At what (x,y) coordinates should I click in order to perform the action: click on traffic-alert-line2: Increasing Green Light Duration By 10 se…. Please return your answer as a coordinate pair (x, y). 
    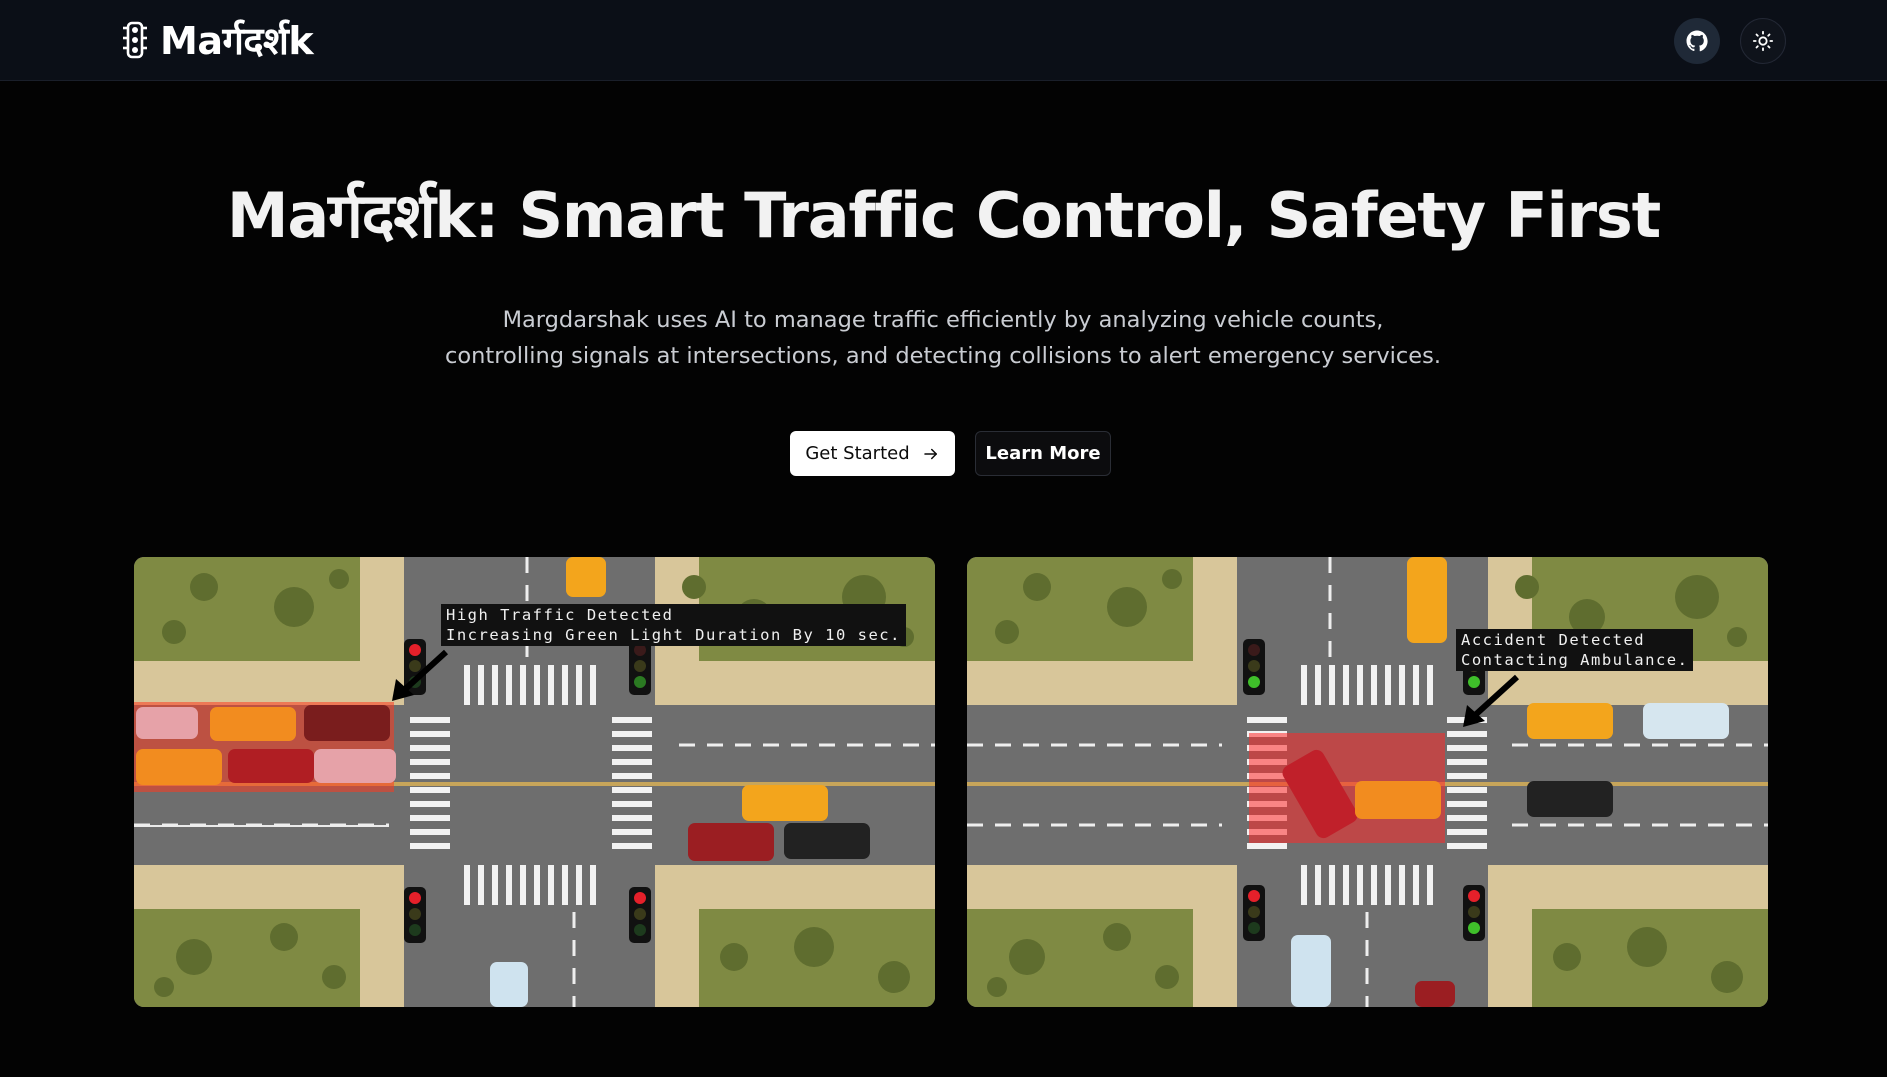
    Looking at the image, I should click on (673, 635).